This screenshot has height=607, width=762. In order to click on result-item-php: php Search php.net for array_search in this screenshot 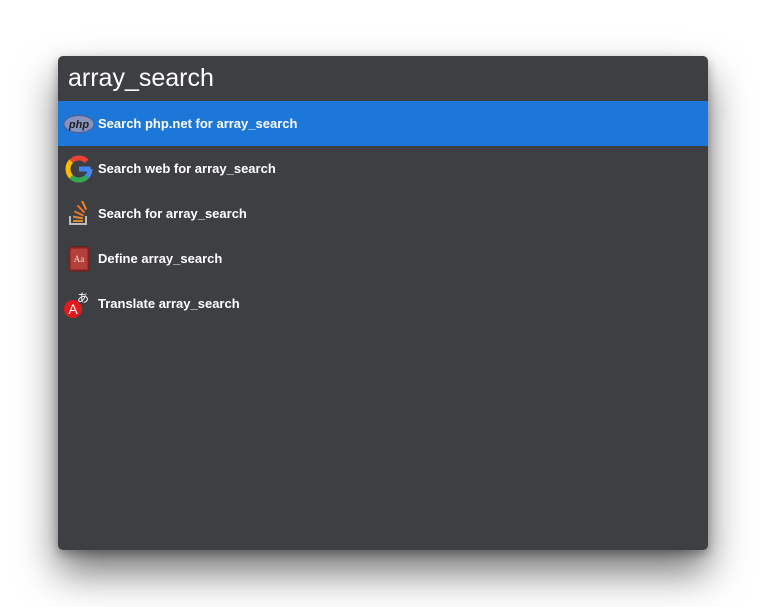, I will do `click(383, 123)`.